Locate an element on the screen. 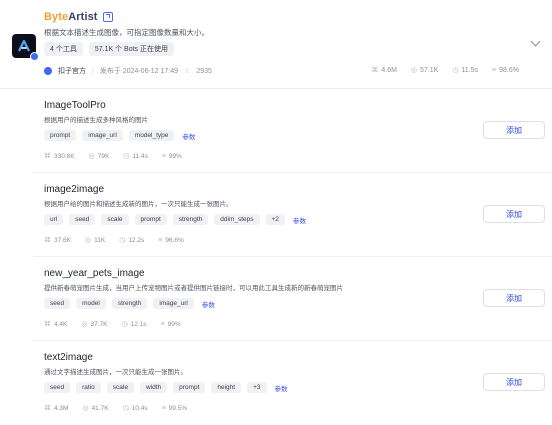 This screenshot has height=425, width=552. plugin-success-value: 98.6% is located at coordinates (509, 70).